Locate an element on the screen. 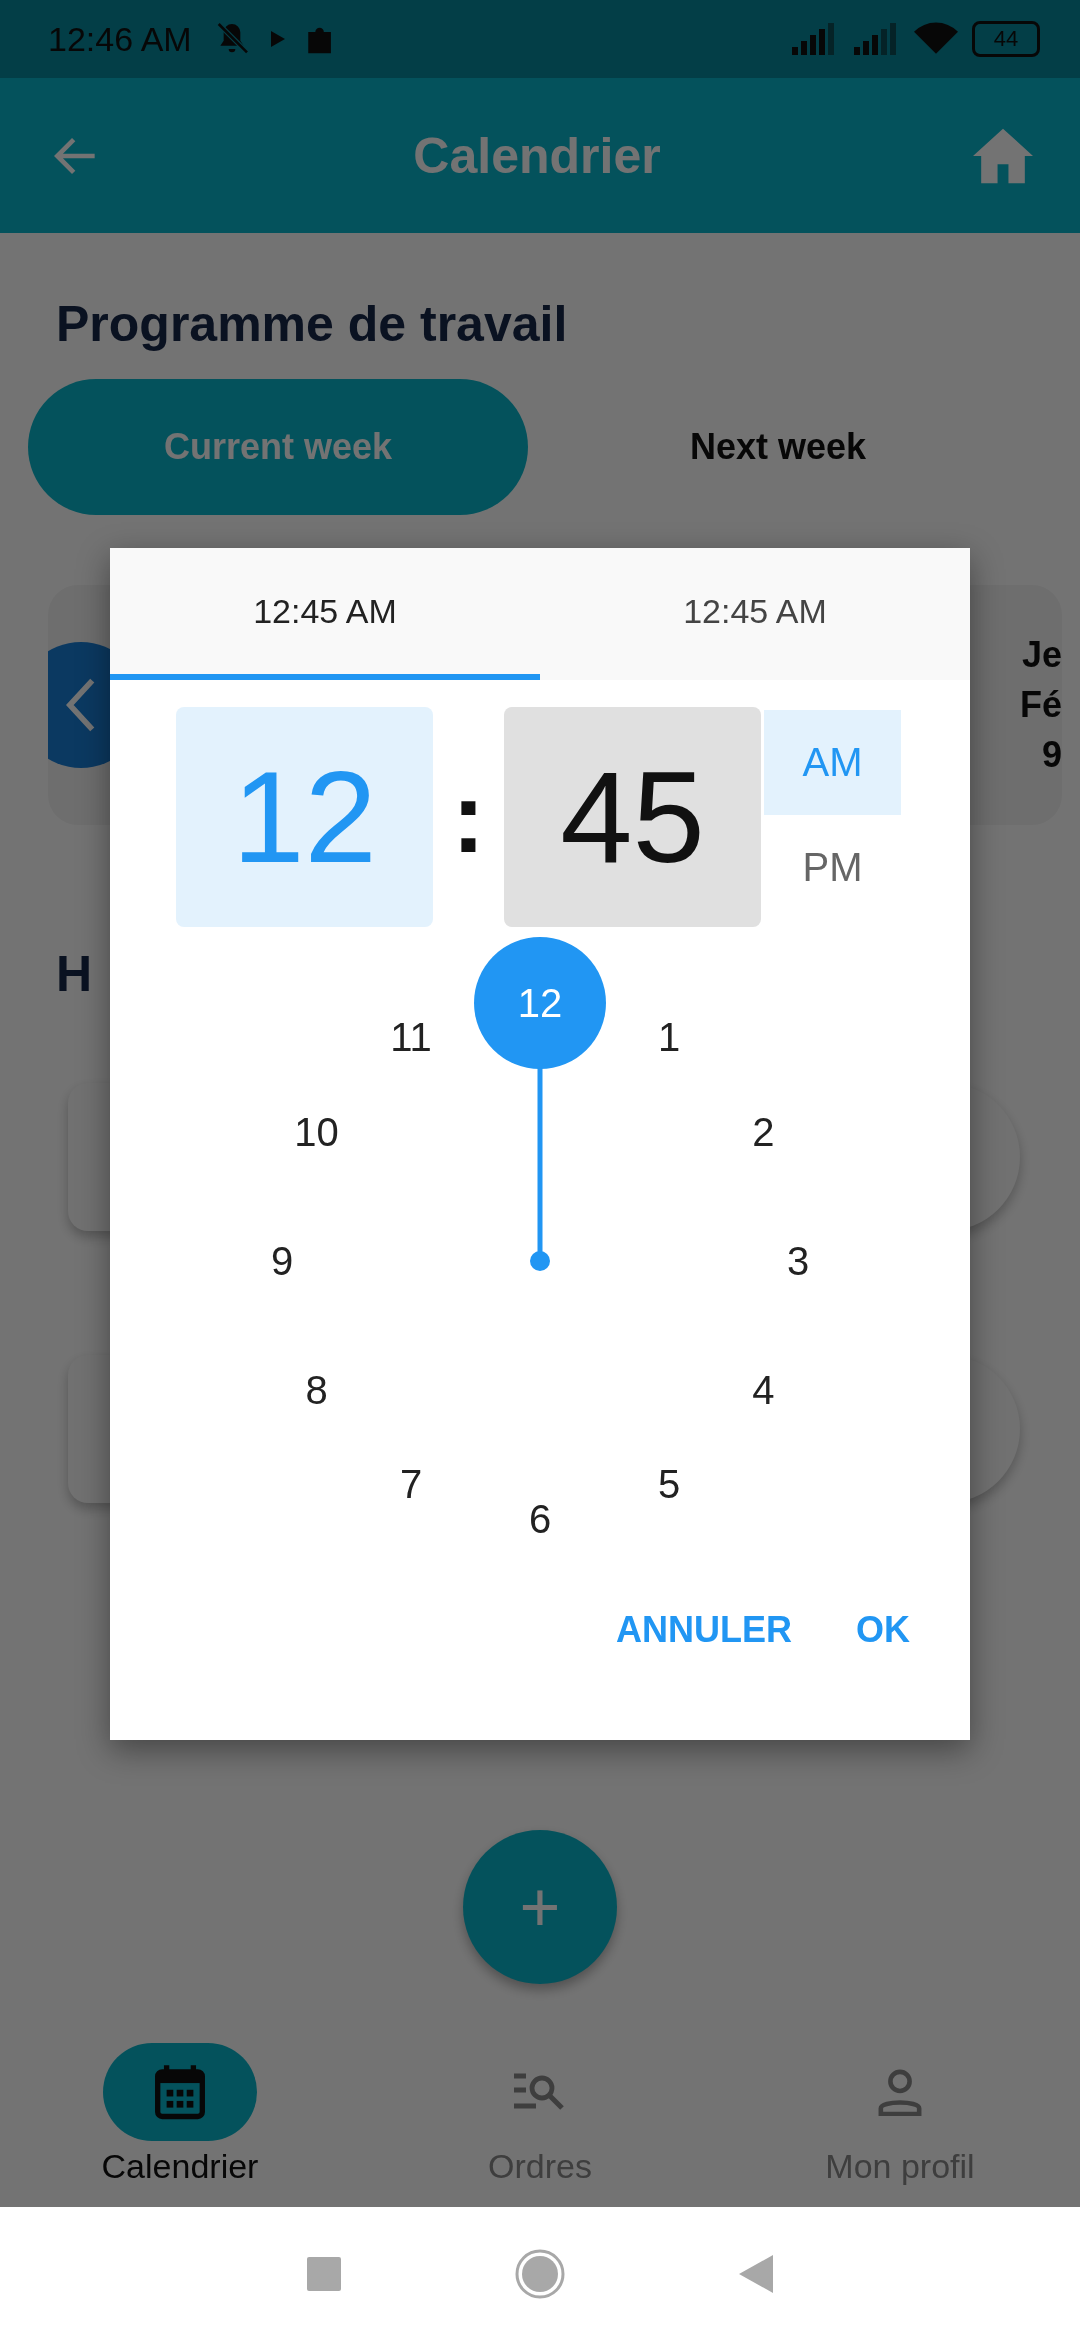  clock-number: 10 is located at coordinates (316, 1132).